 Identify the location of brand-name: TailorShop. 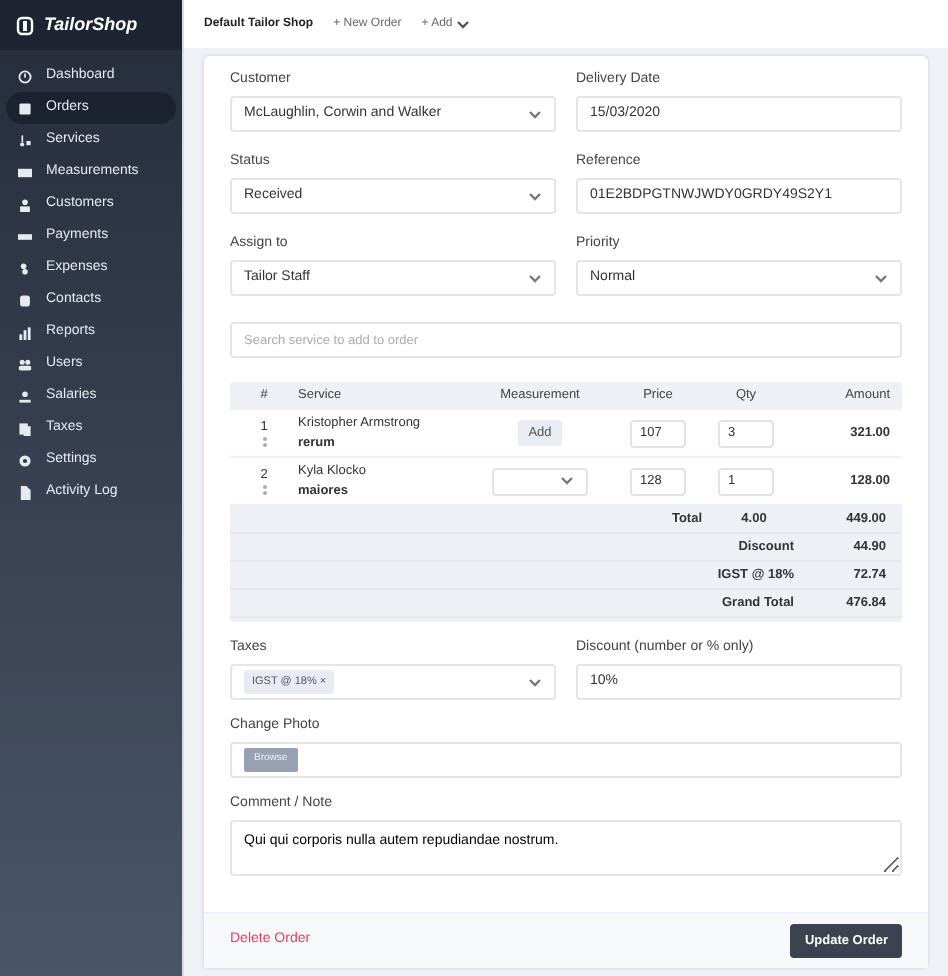
(91, 24).